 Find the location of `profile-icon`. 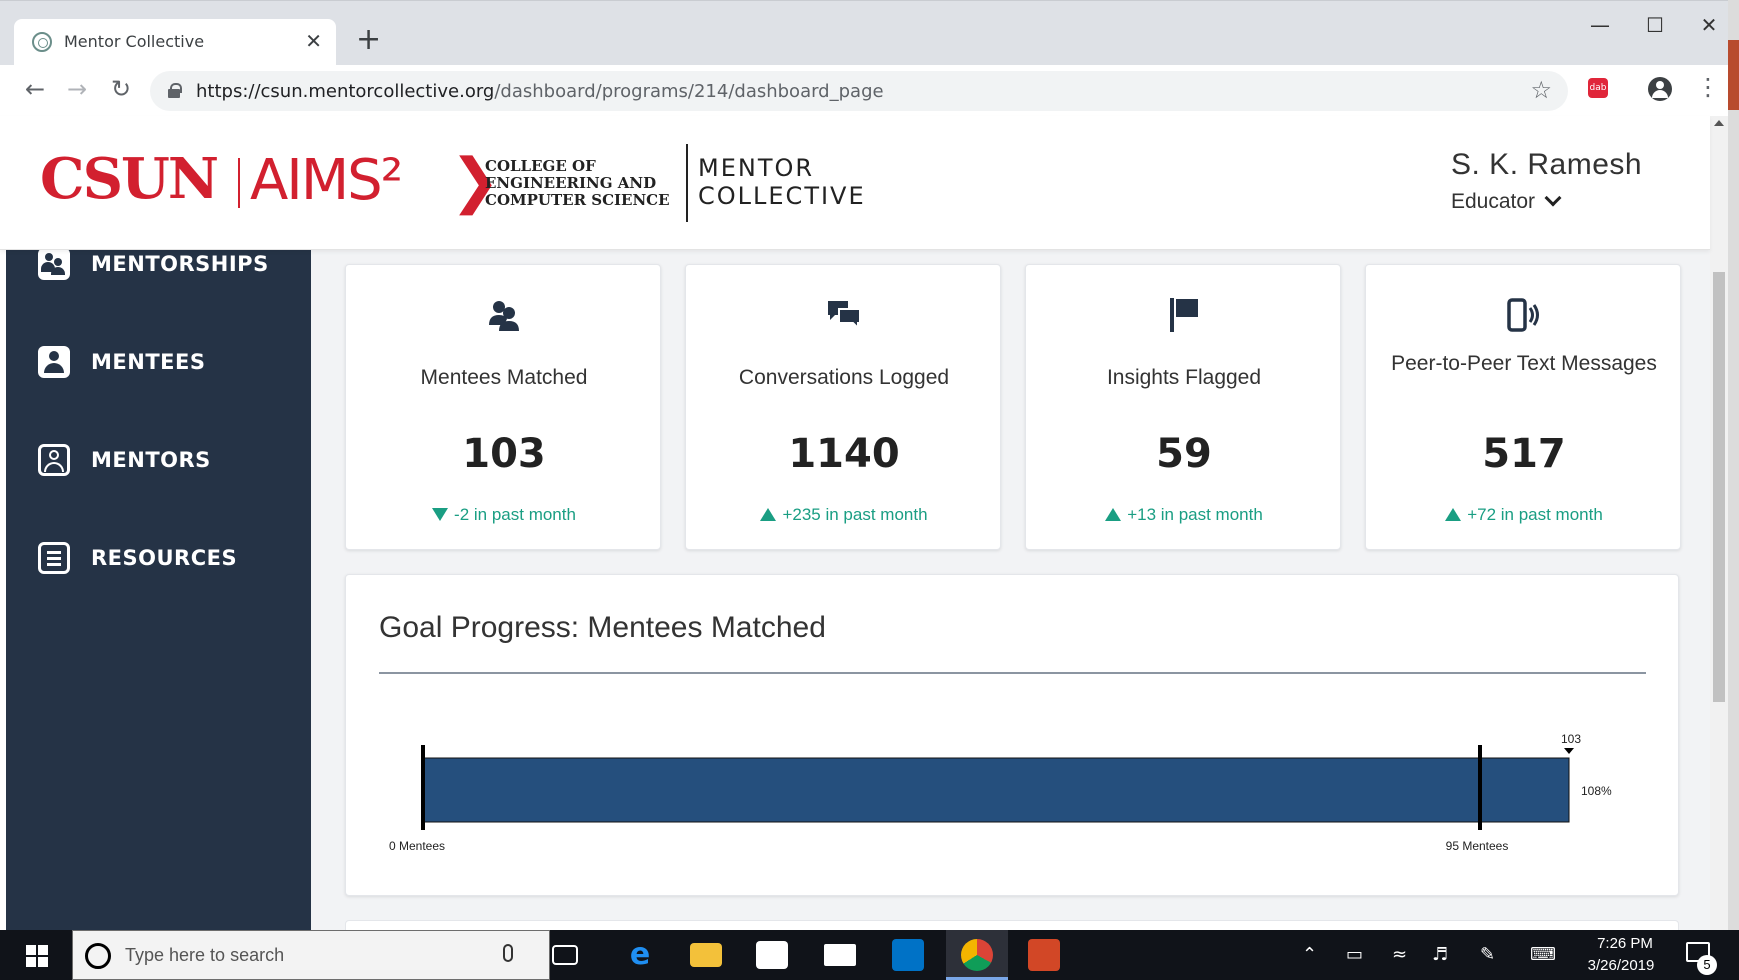

profile-icon is located at coordinates (1660, 89).